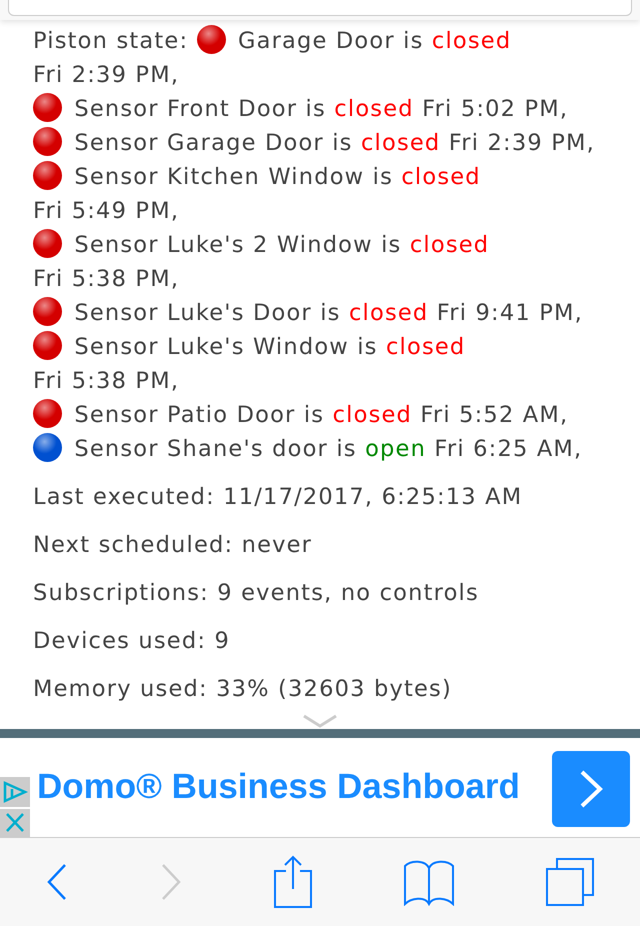 The width and height of the screenshot is (640, 926). I want to click on device-text: Sensor Kitchen Window is, so click(233, 177).